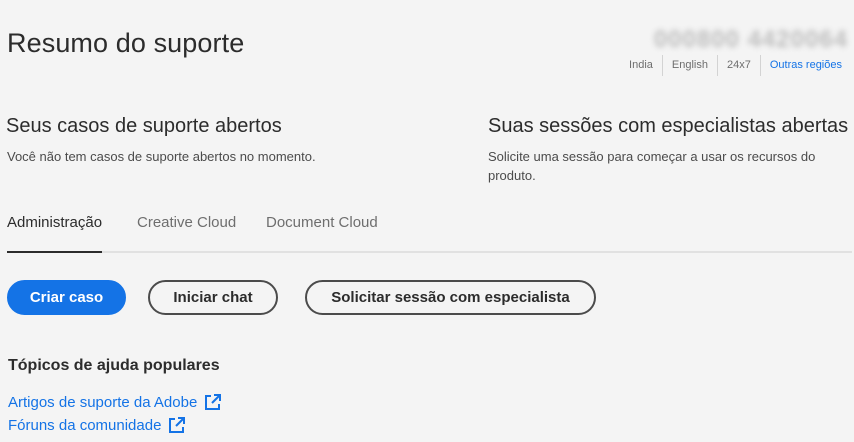  Describe the element at coordinates (85, 425) in the screenshot. I see `link-label: Fóruns da comunidade` at that location.